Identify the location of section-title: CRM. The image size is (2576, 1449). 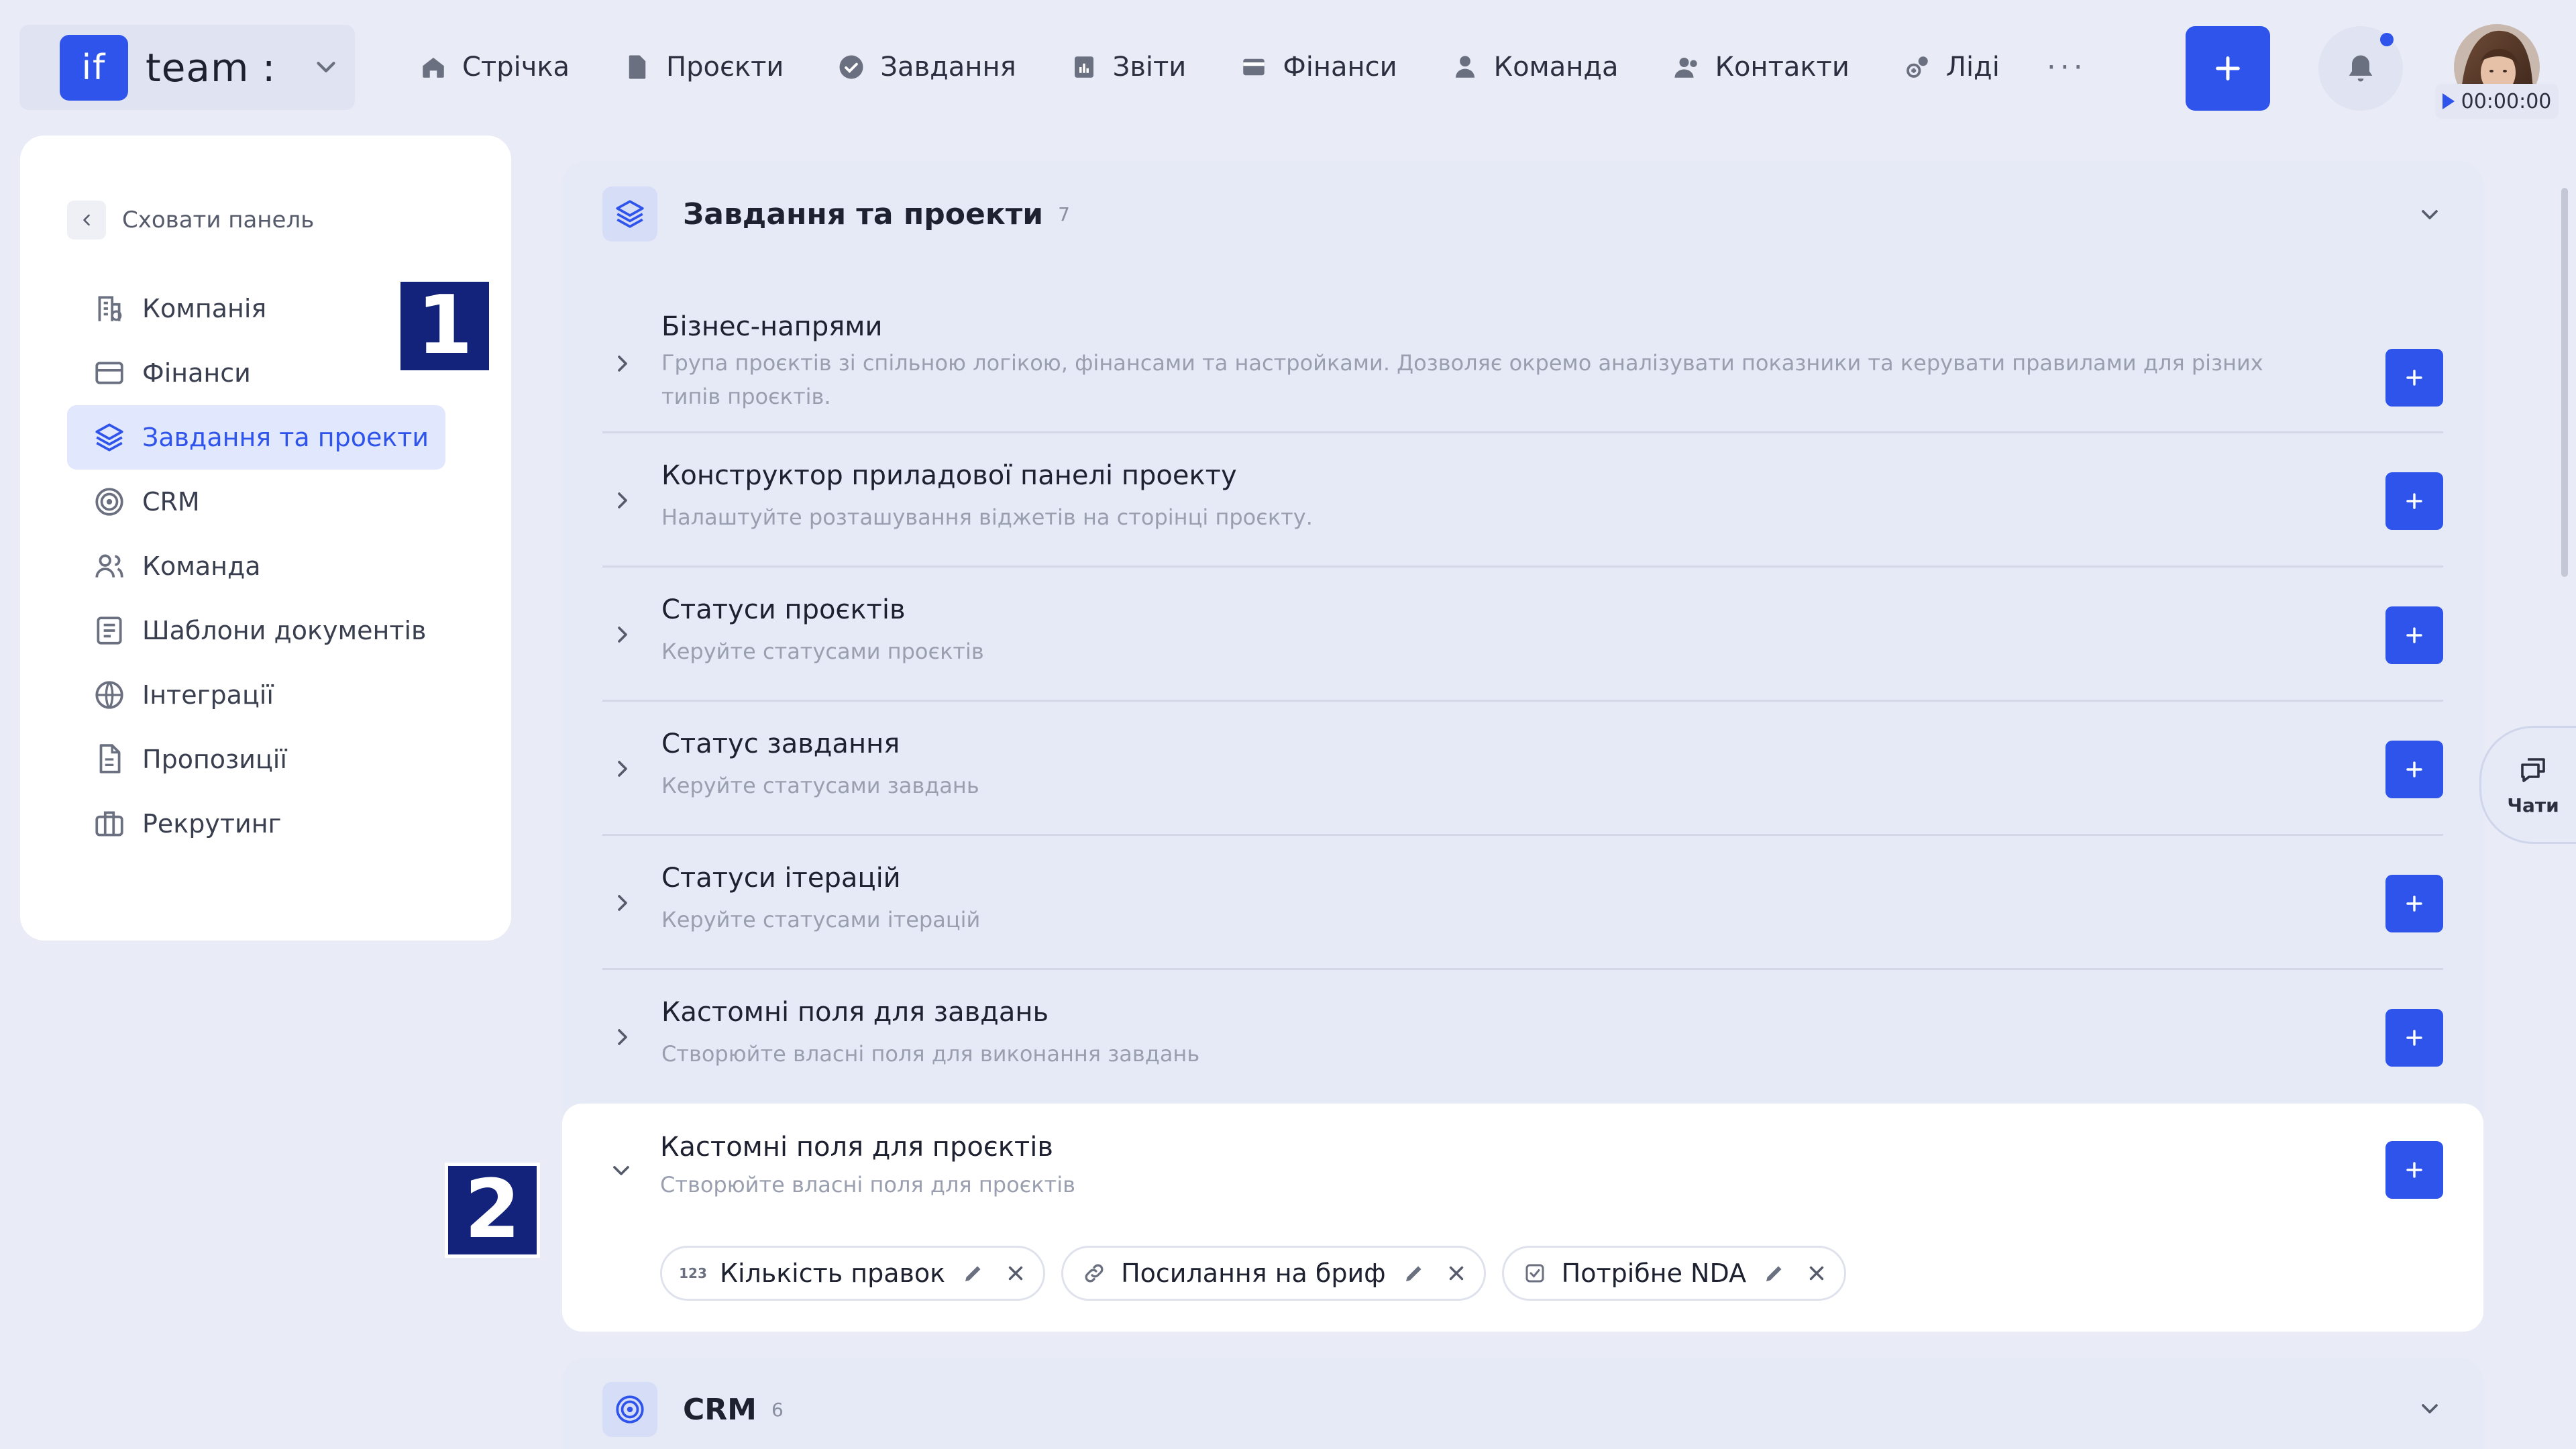
(720, 1409).